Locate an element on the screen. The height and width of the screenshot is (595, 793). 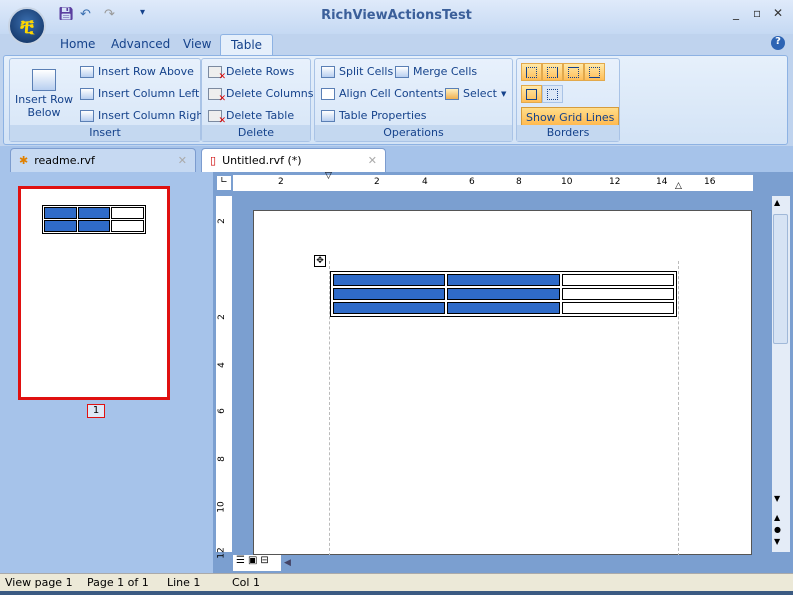
window-title: RichViewActionsTest is located at coordinates (396, 15).